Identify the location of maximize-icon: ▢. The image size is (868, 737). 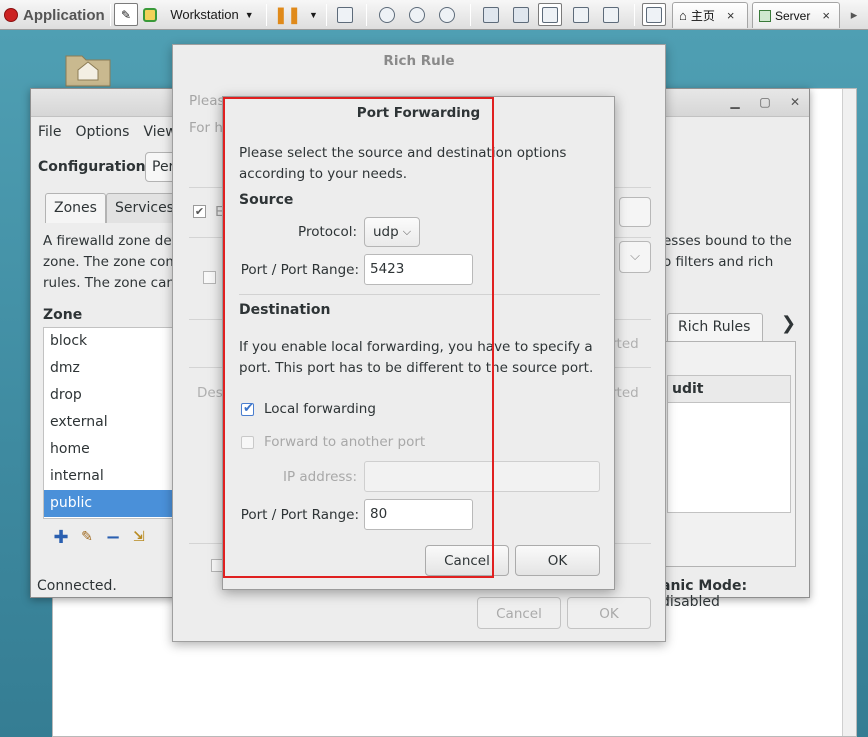
(765, 102).